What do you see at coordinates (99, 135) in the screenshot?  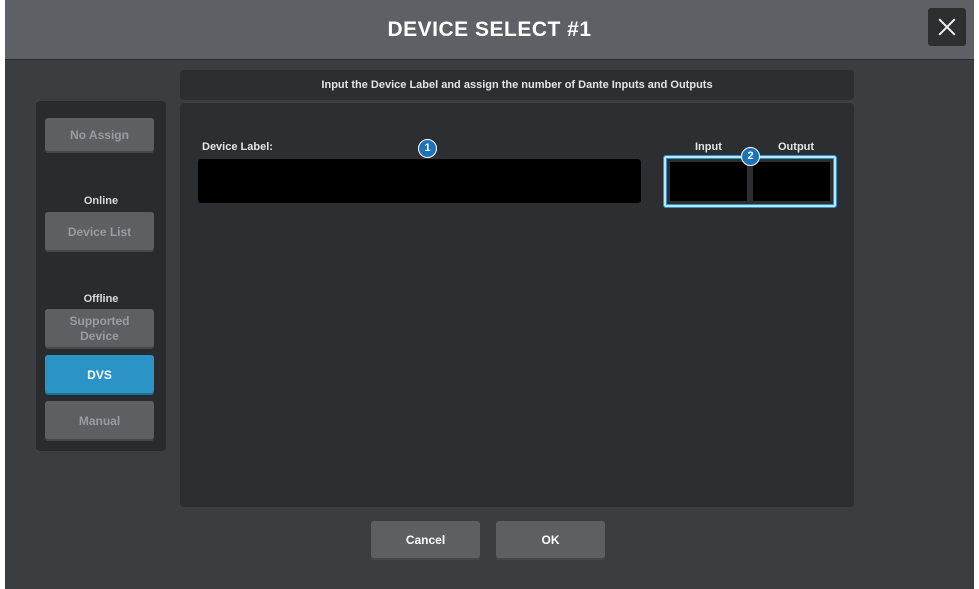 I see `no-assign-button: No Assign` at bounding box center [99, 135].